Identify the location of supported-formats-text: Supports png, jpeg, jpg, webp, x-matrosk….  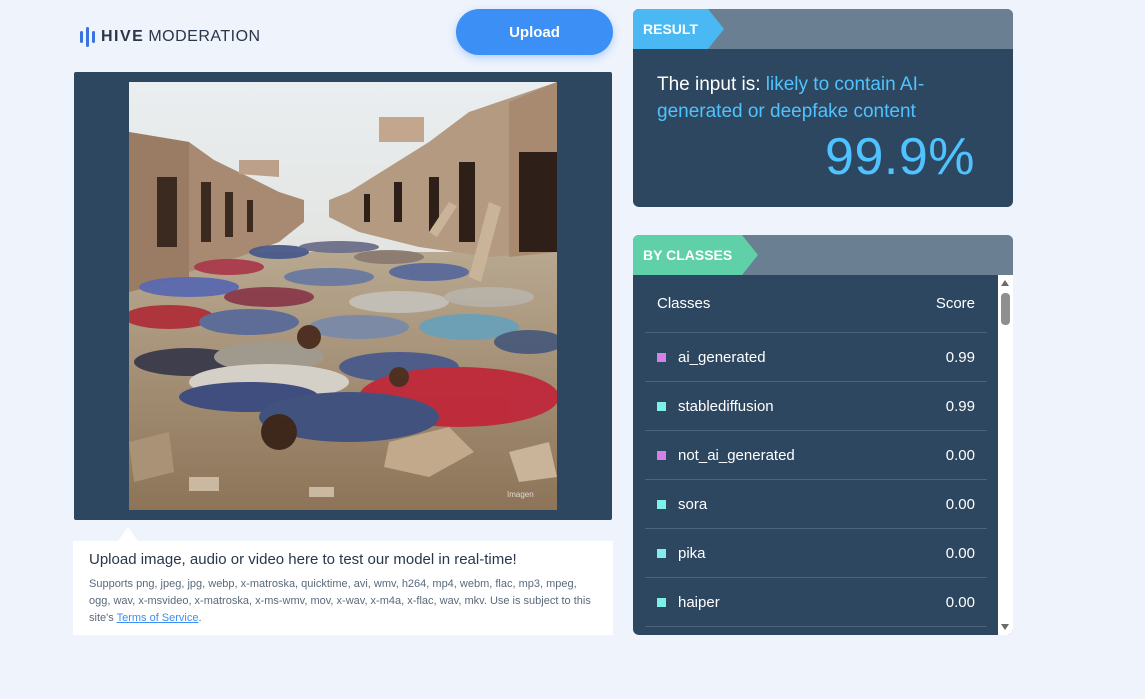
(343, 601).